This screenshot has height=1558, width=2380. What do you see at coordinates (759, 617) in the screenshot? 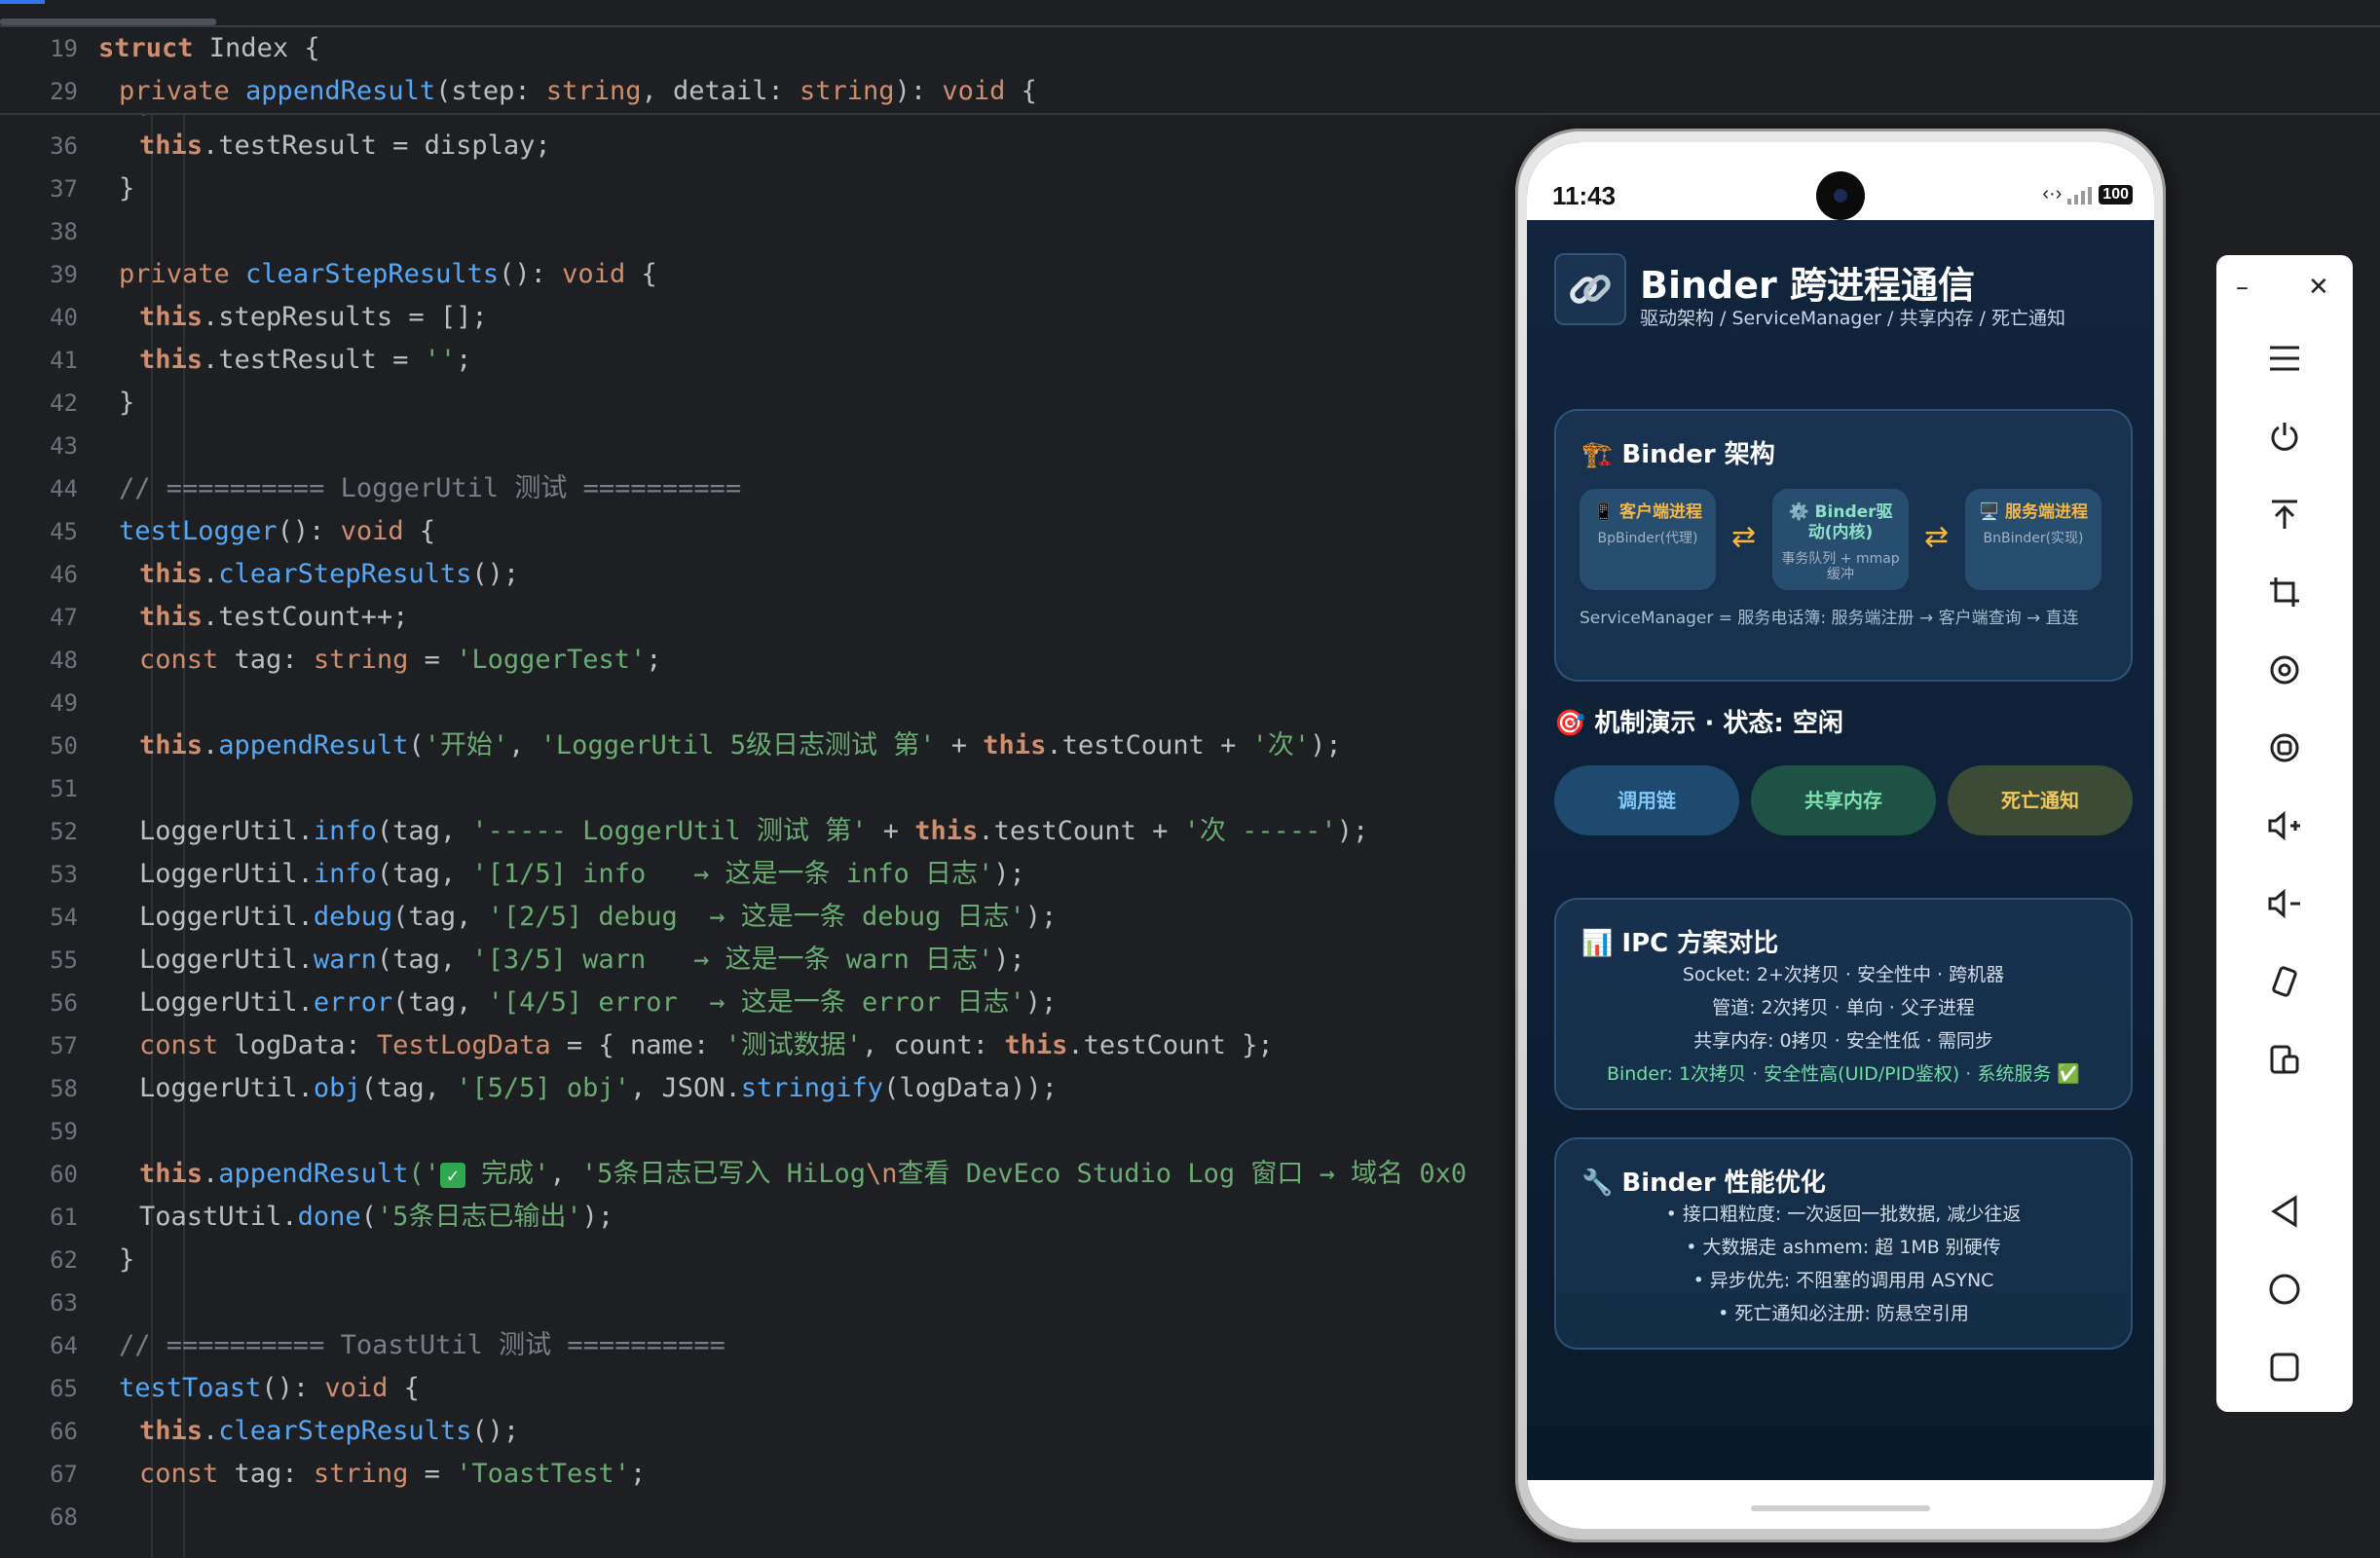
I see `code-line: 47 this.testCount++;` at bounding box center [759, 617].